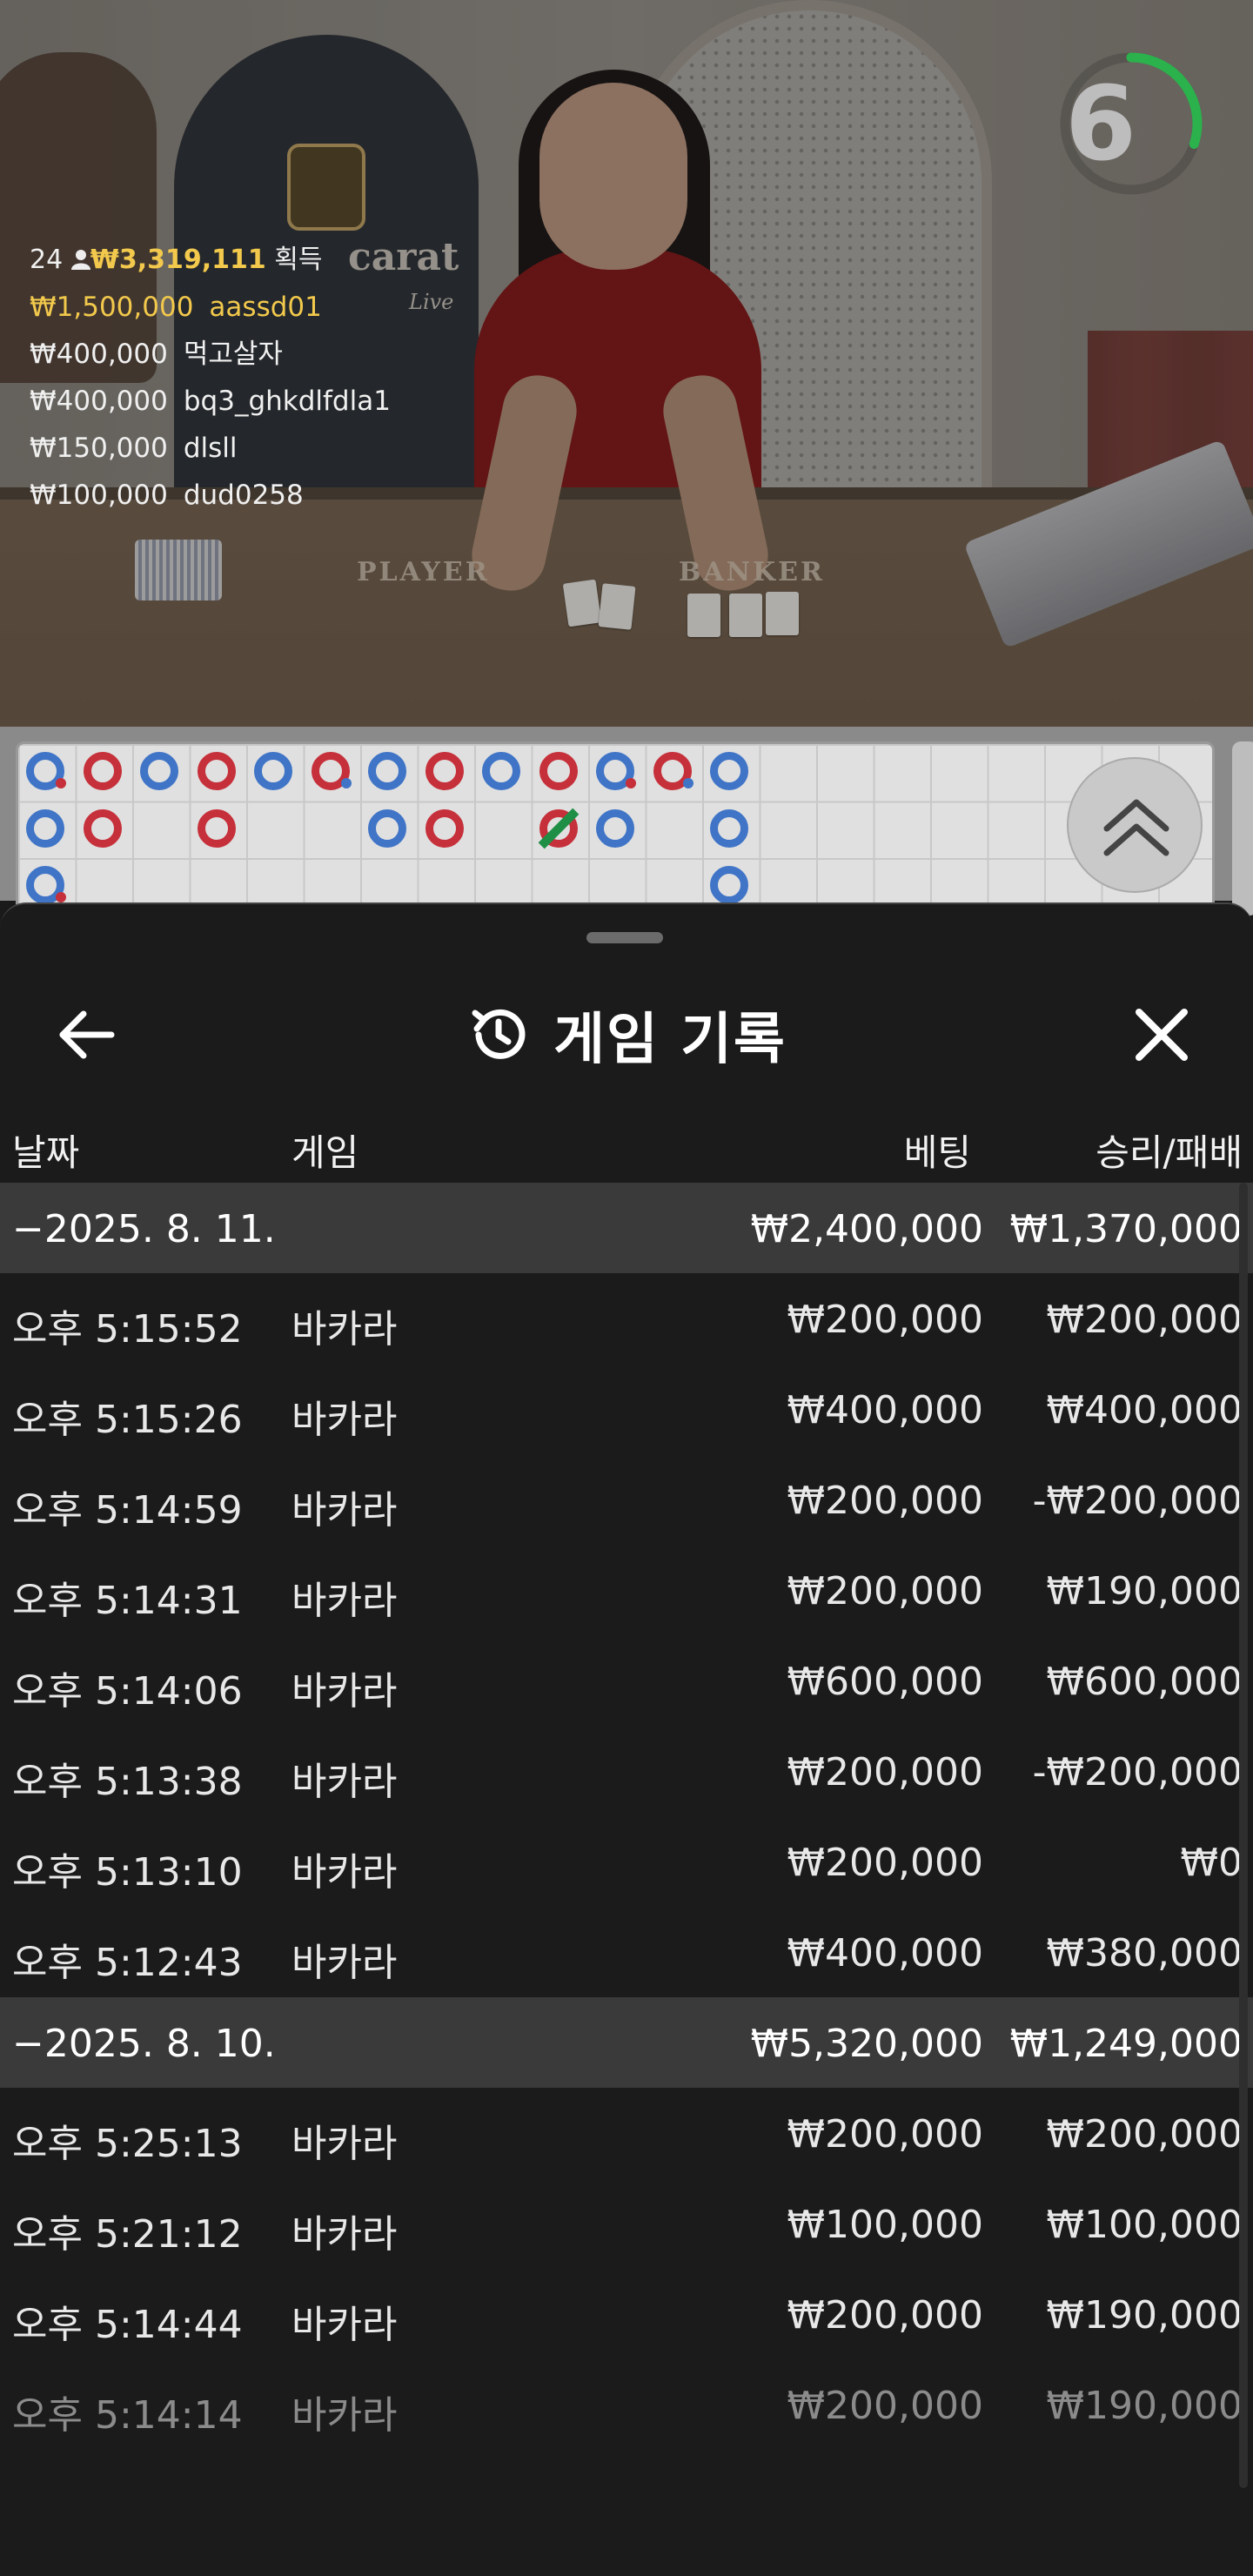 Image resolution: width=1253 pixels, height=2576 pixels. I want to click on table-row: 오후 5:14:14 바카라 ₩200,000 ₩190,000, so click(626, 2405).